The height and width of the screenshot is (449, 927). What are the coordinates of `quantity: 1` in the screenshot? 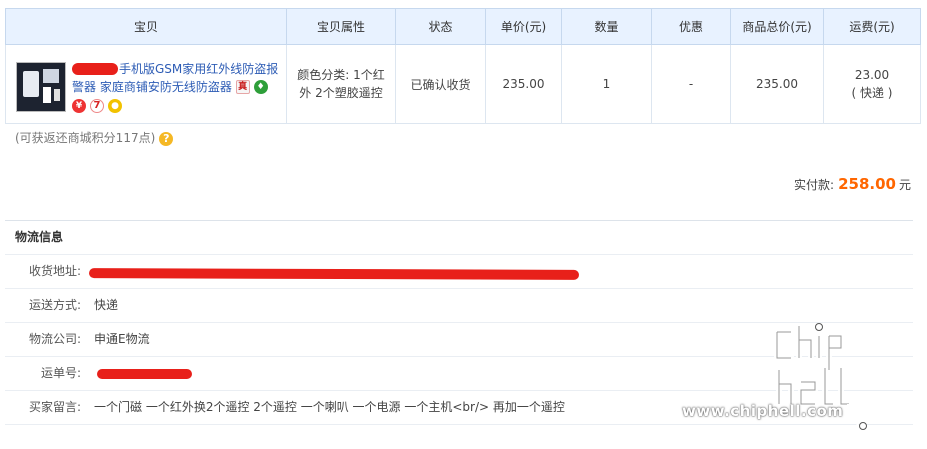 It's located at (606, 84).